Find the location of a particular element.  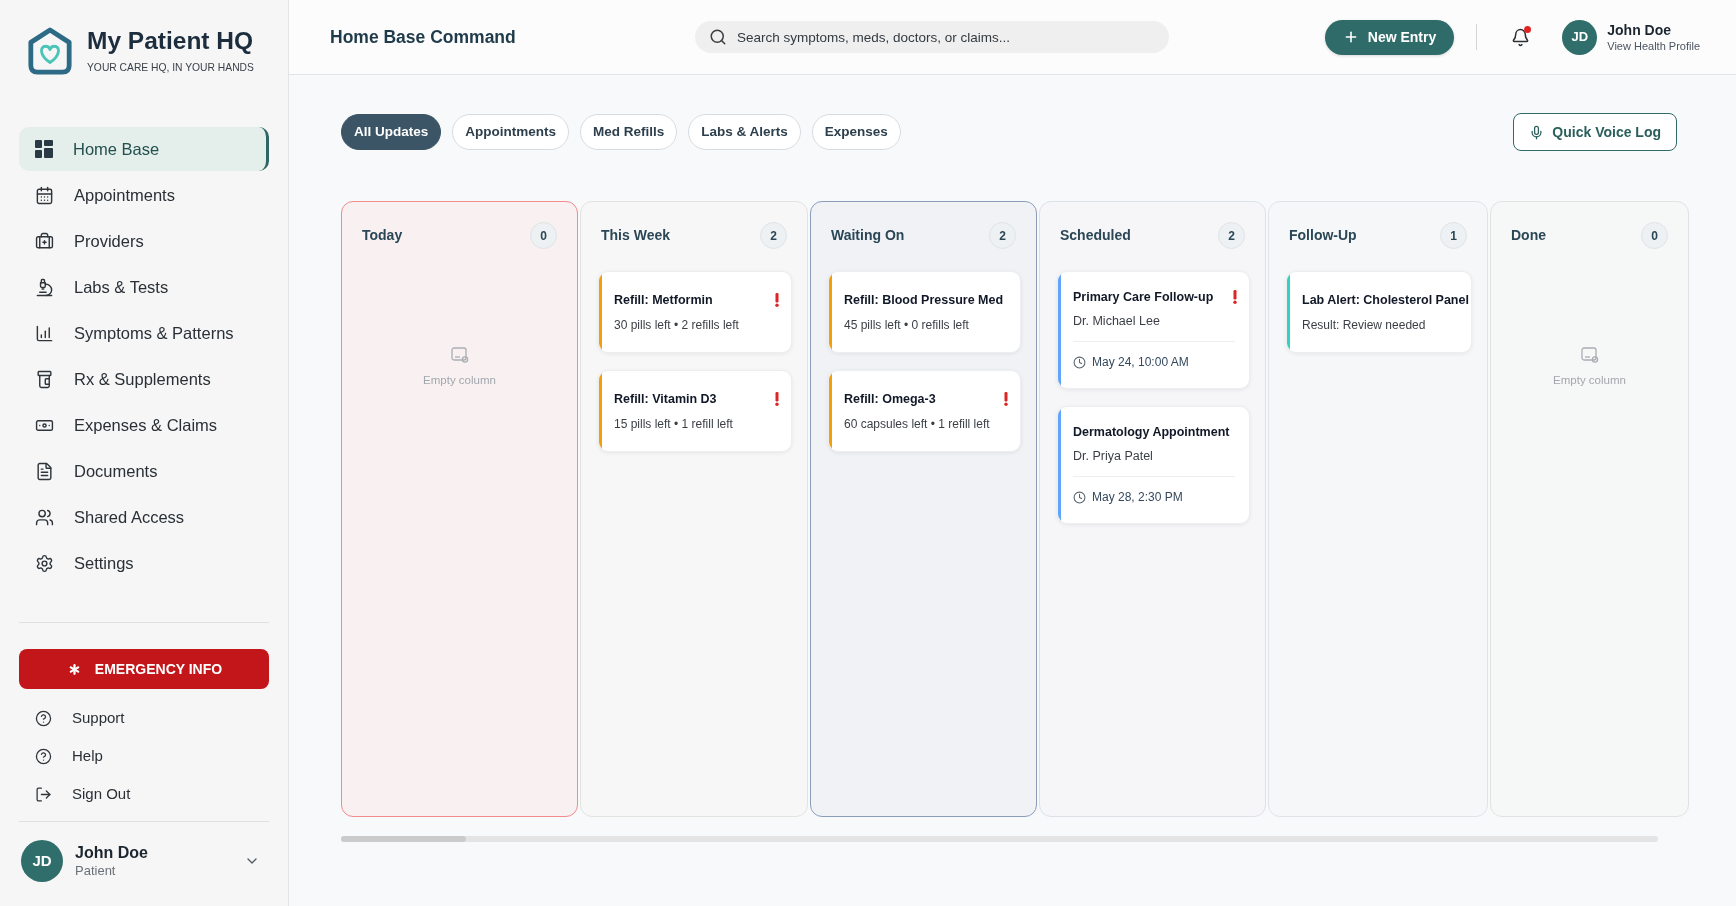

card-title: Refill: Omega-3 is located at coordinates (890, 399).